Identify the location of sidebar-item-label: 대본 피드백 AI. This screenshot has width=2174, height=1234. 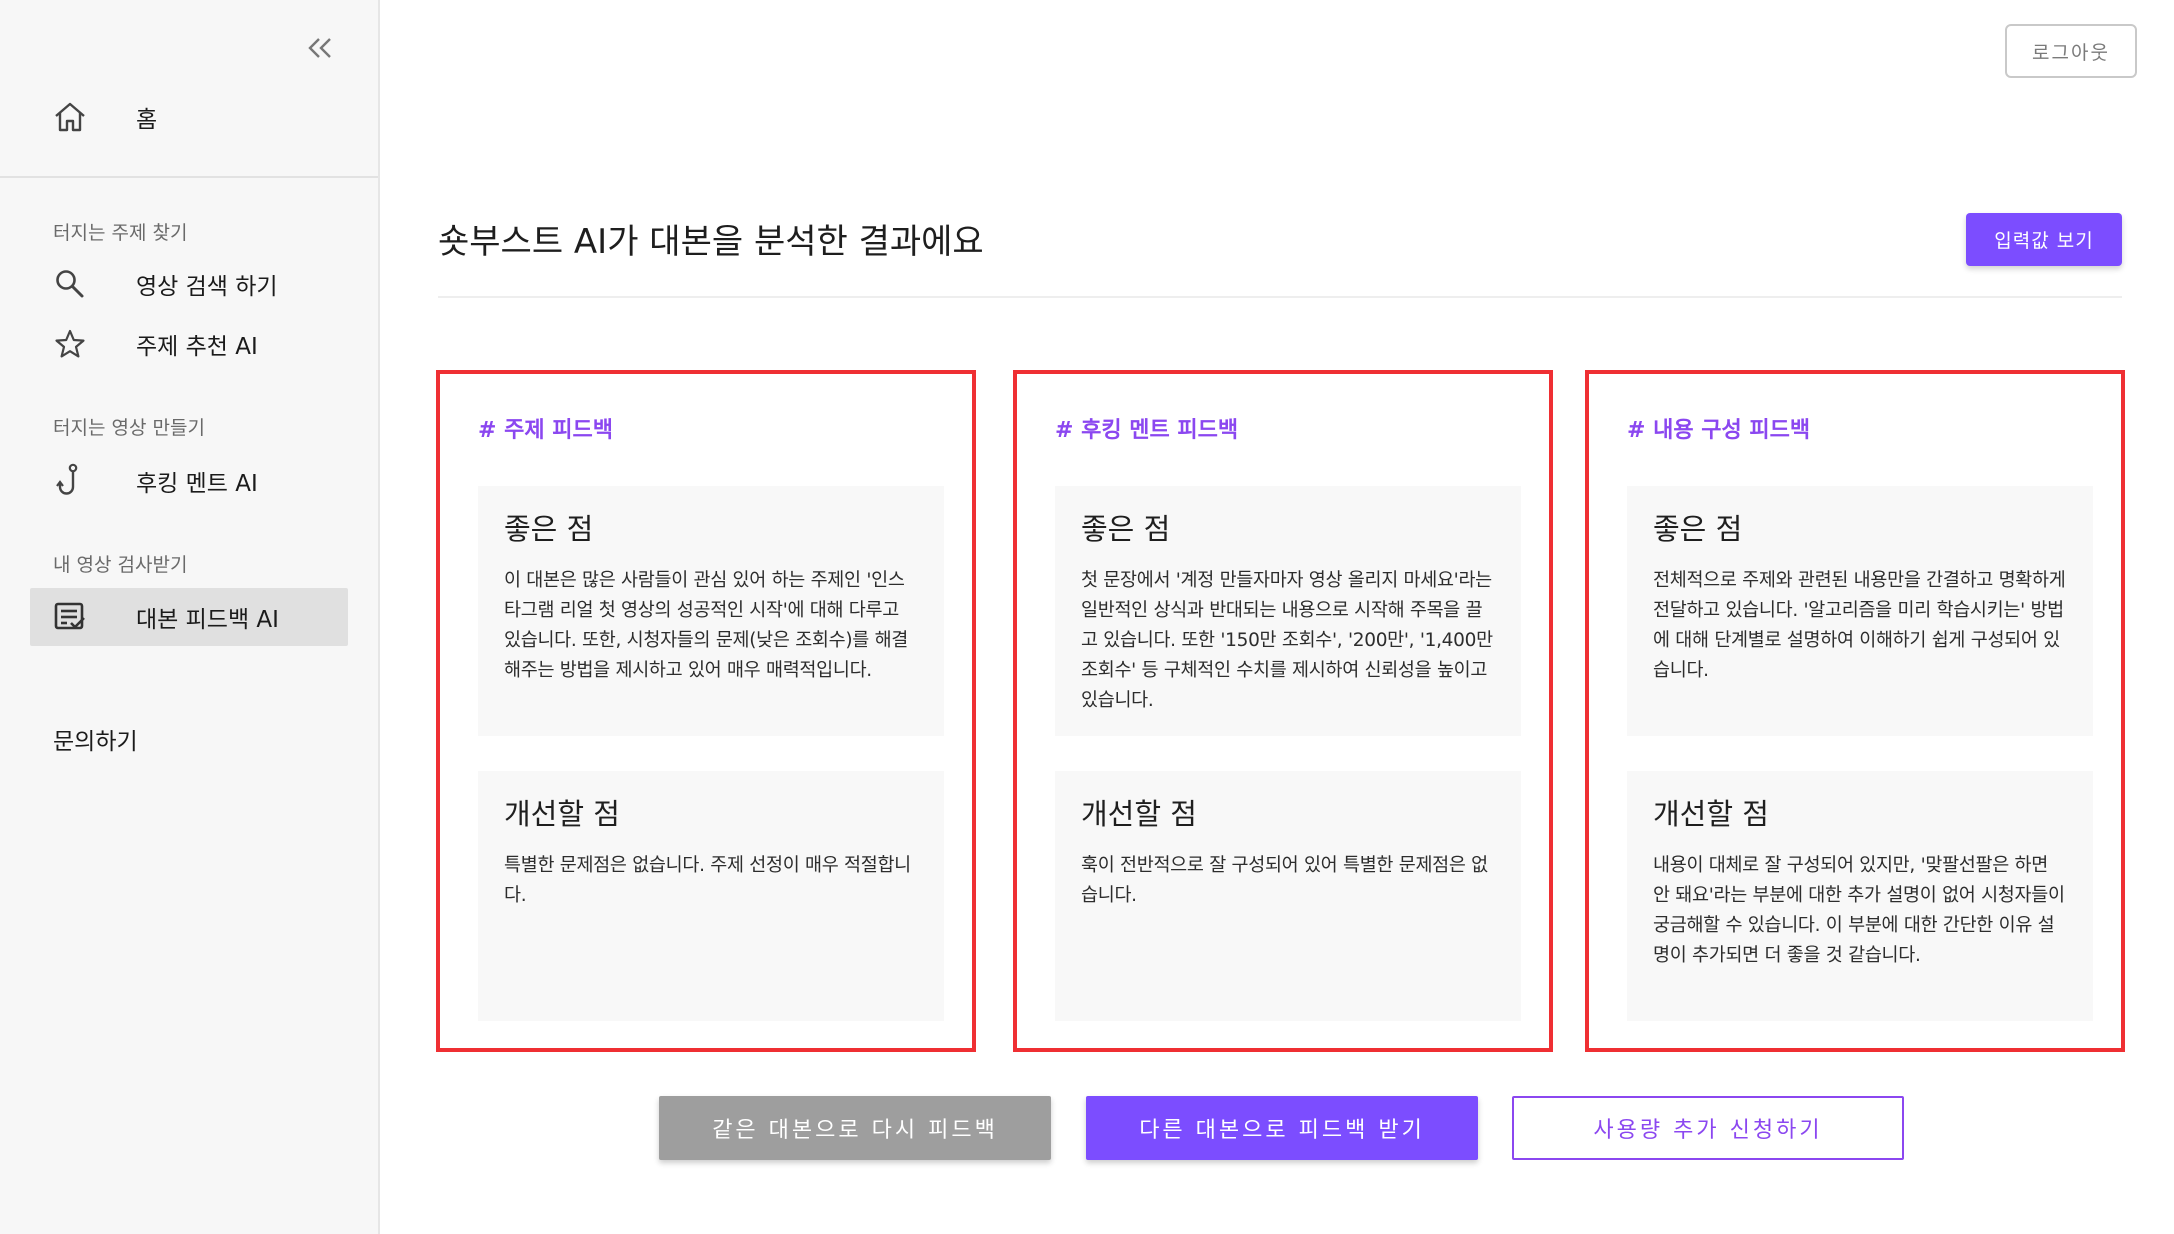
(207, 620).